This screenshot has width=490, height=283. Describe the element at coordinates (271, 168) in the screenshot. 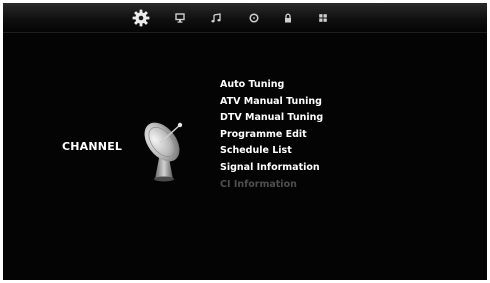

I see `menu-item-signal-information: Signal Information` at that location.